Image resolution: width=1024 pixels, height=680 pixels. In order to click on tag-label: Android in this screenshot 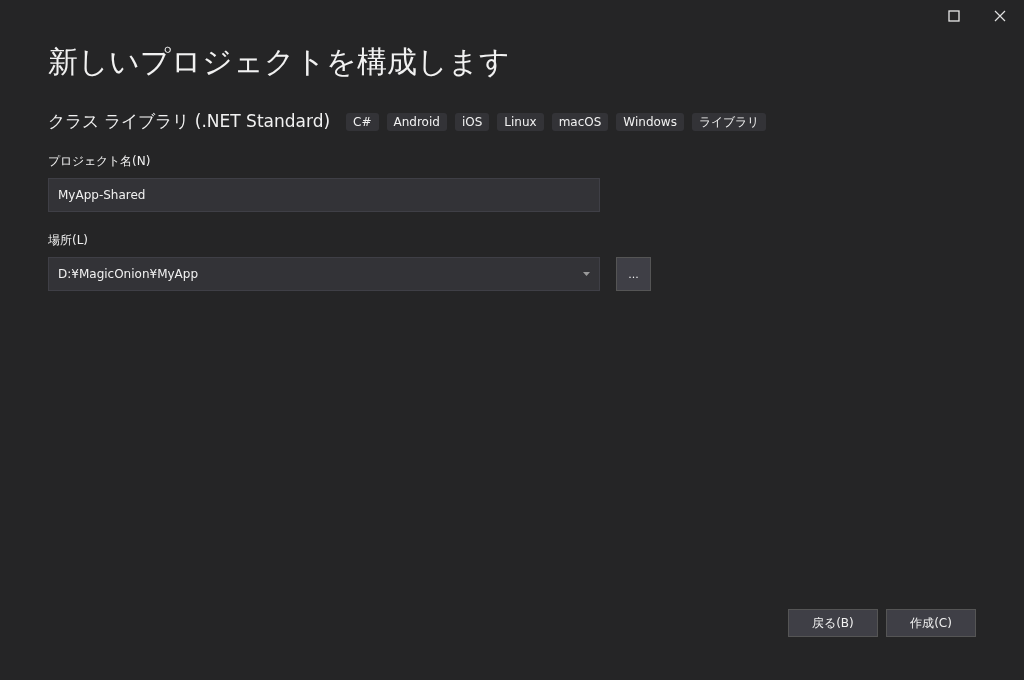, I will do `click(416, 121)`.